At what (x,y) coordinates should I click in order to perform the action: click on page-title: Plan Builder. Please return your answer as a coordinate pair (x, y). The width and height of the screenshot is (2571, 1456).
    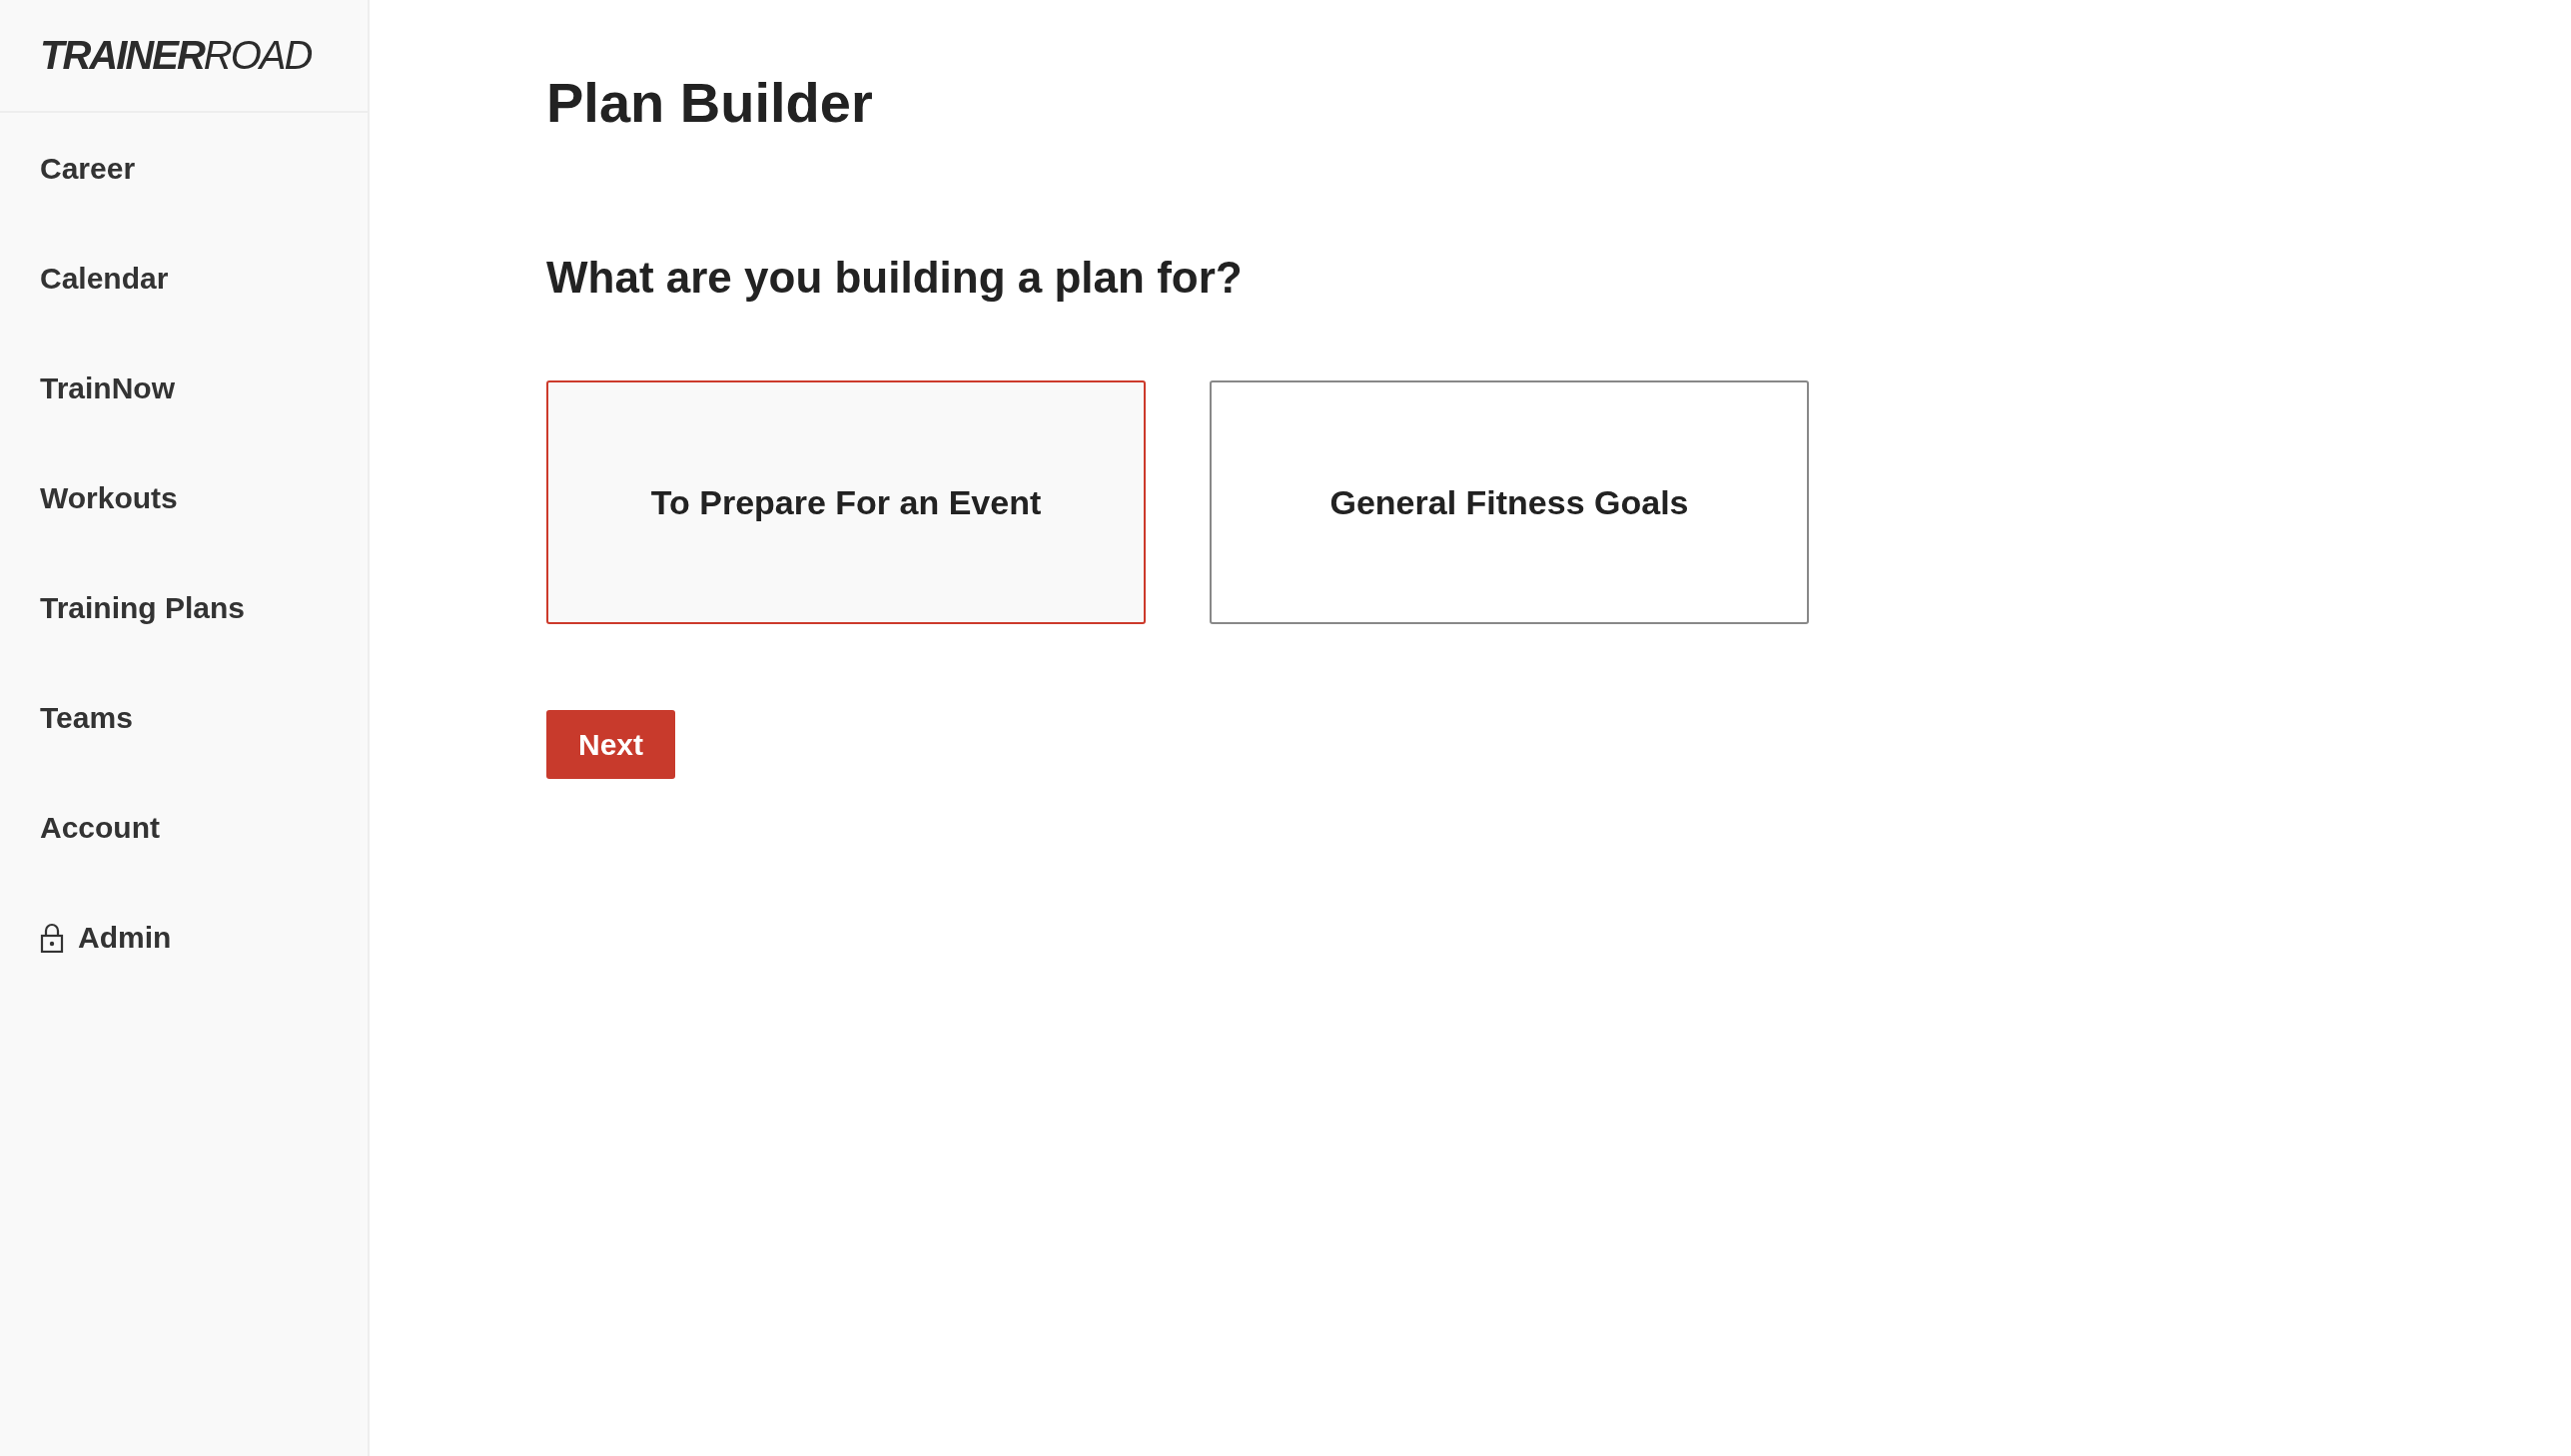
    Looking at the image, I should click on (710, 102).